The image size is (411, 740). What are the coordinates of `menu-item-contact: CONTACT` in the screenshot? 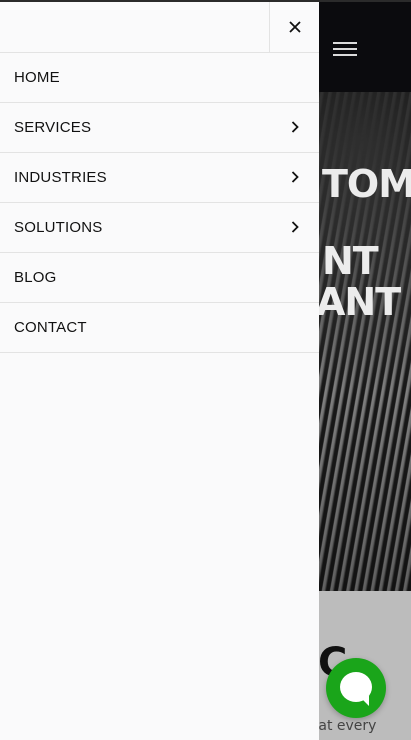 It's located at (159, 328).